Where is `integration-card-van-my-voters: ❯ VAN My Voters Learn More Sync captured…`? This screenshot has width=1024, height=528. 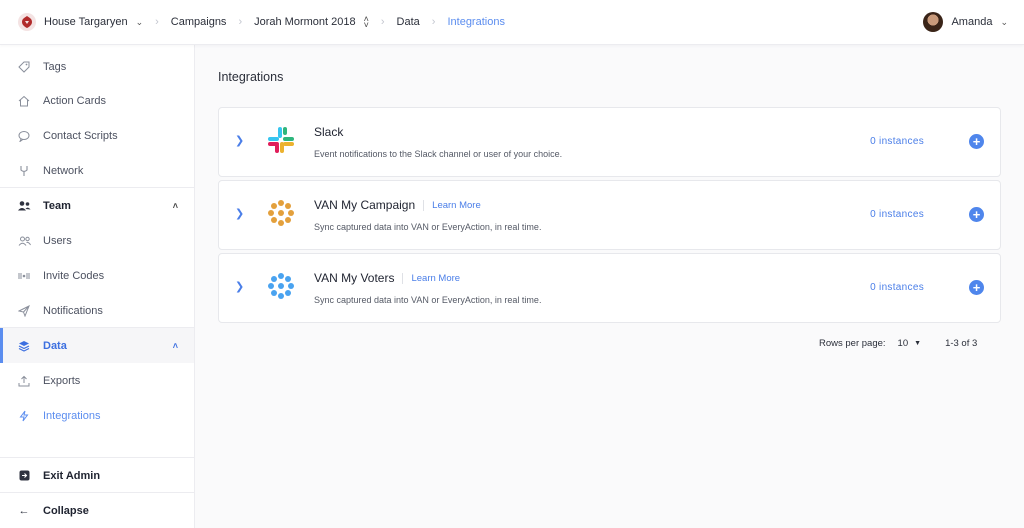
integration-card-van-my-voters: ❯ VAN My Voters Learn More Sync captured… is located at coordinates (609, 288).